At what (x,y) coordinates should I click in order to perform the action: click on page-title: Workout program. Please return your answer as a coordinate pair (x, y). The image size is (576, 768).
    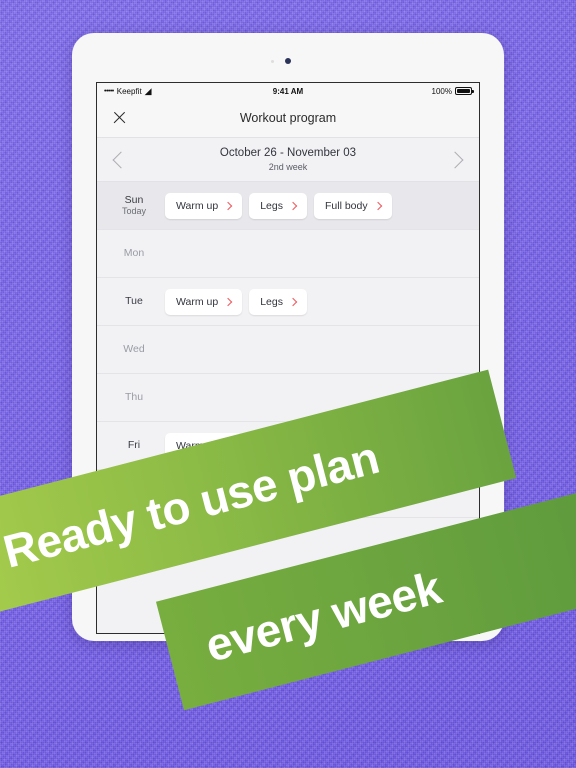
    Looking at the image, I should click on (288, 118).